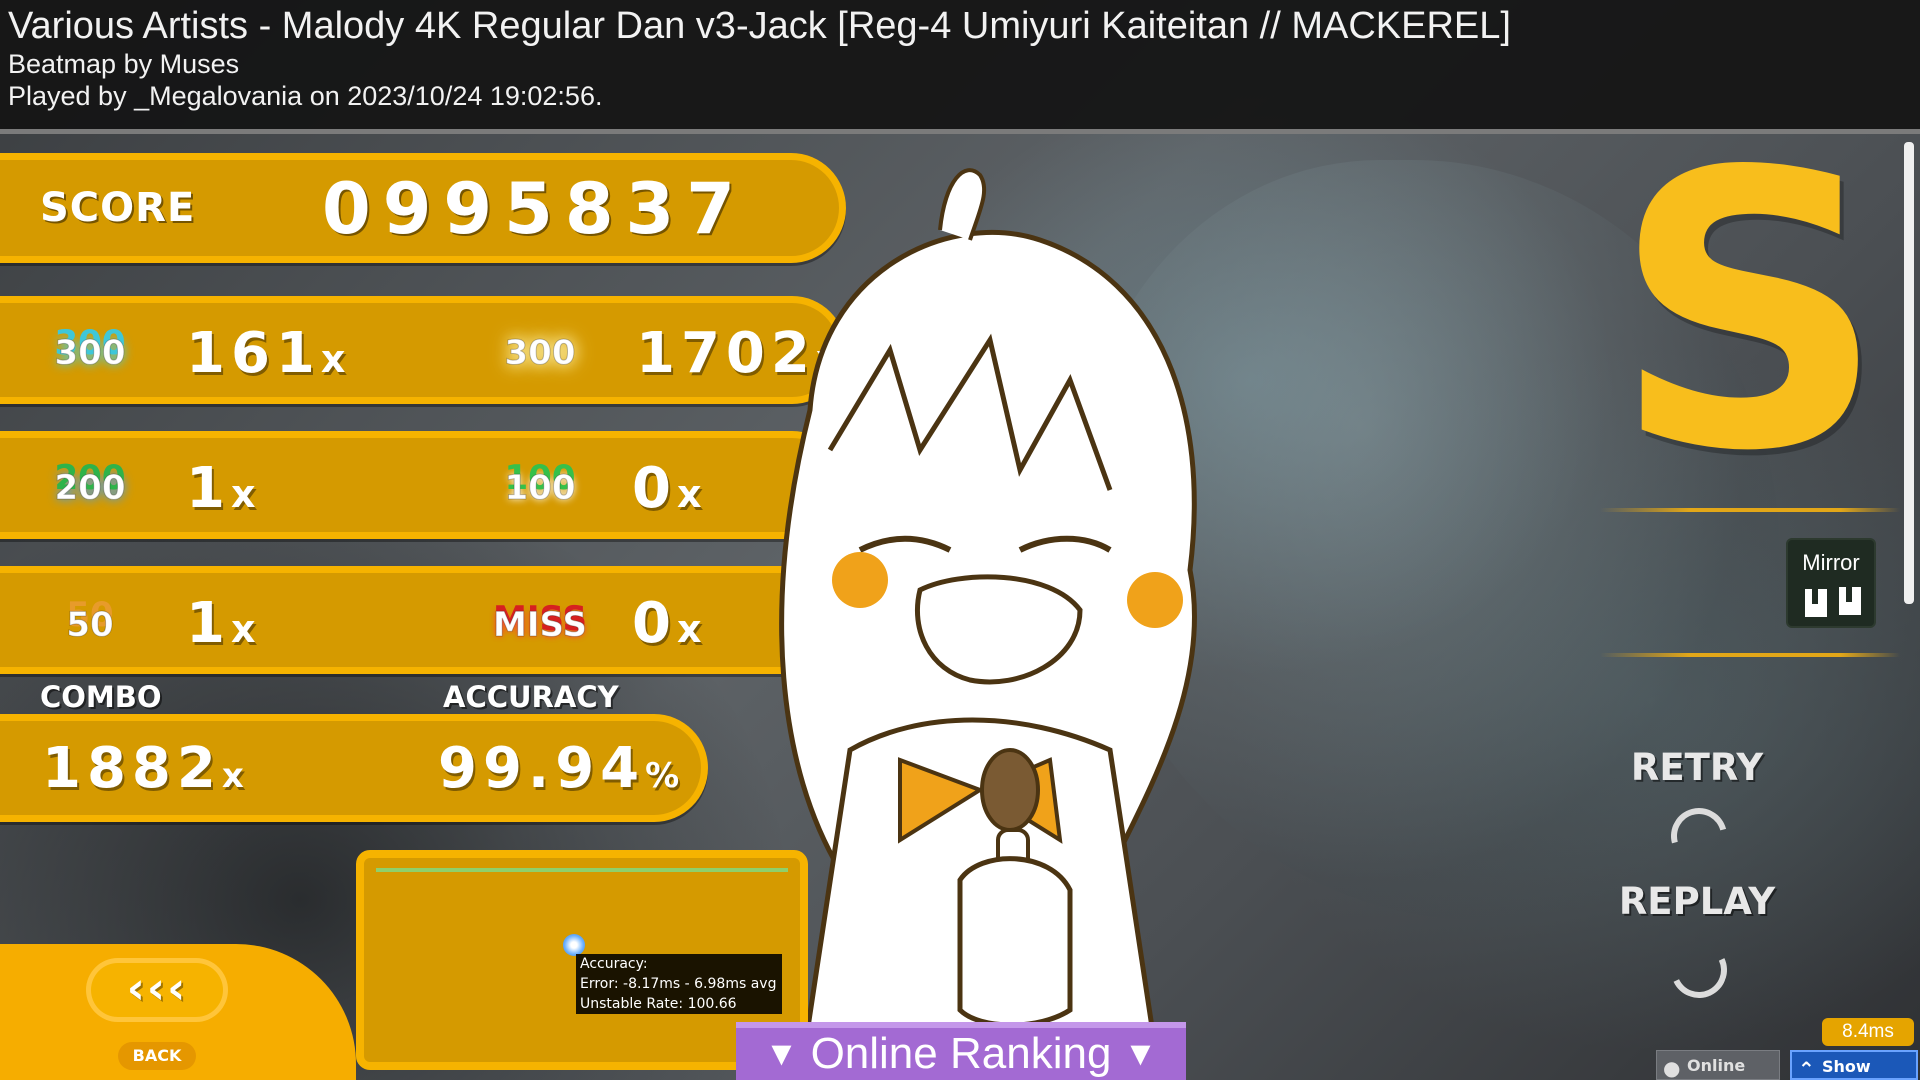 The height and width of the screenshot is (1080, 1920). I want to click on graph-cursor-dot, so click(574, 945).